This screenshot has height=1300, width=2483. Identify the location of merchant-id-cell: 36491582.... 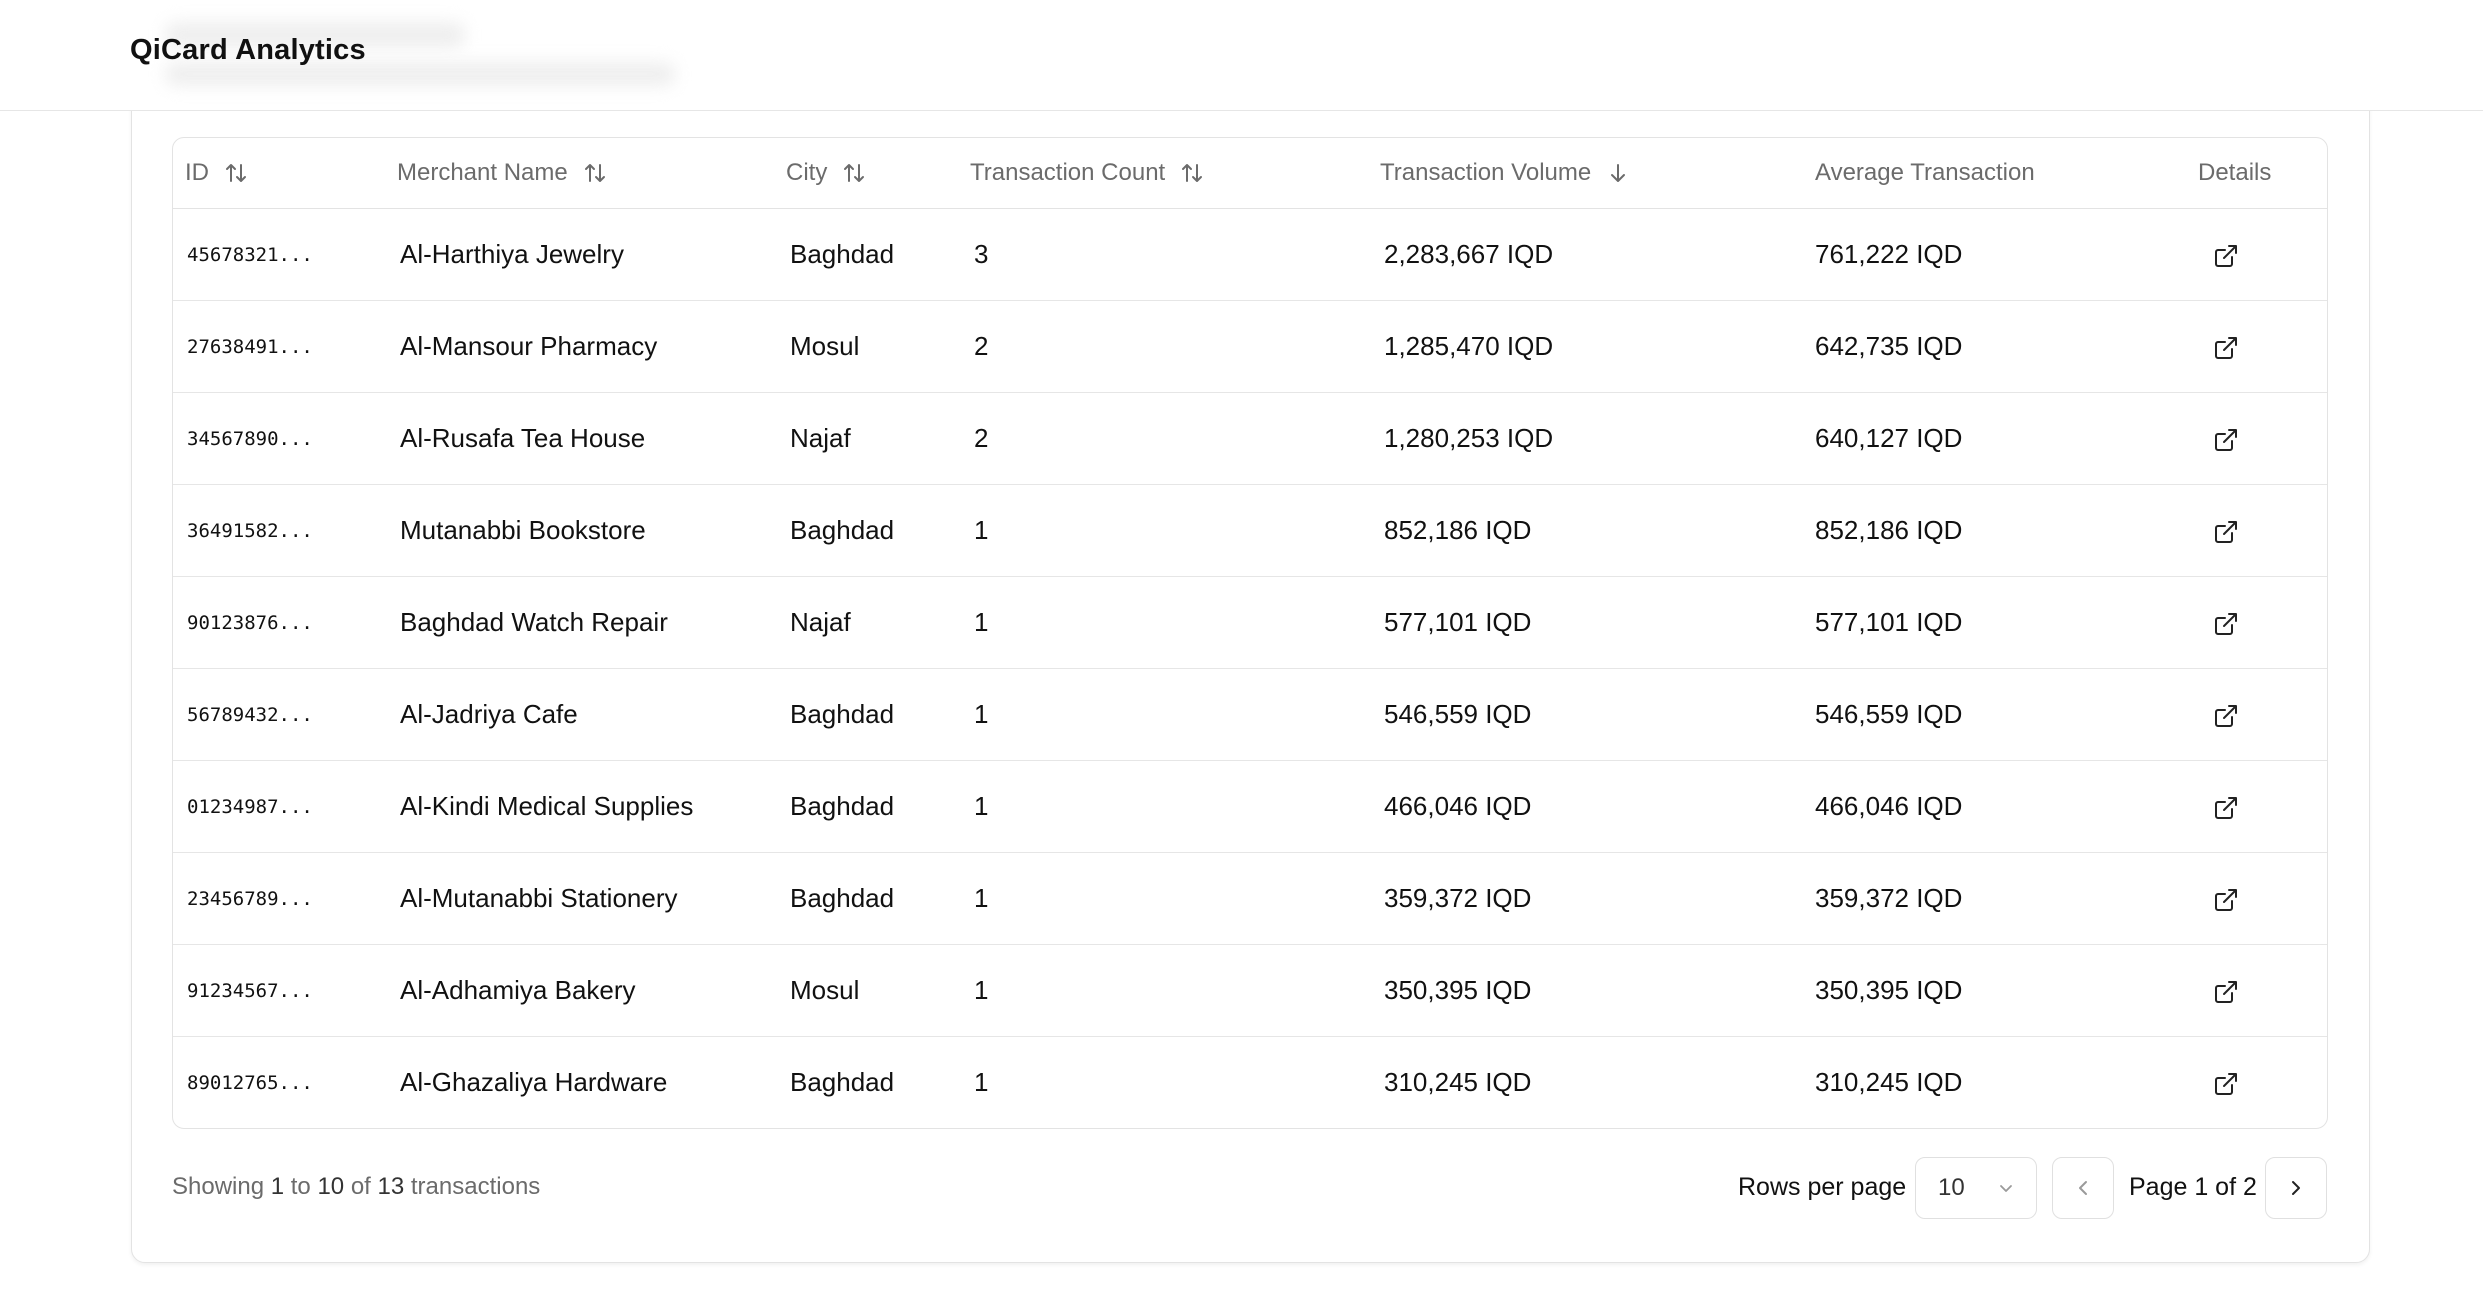
(258, 530).